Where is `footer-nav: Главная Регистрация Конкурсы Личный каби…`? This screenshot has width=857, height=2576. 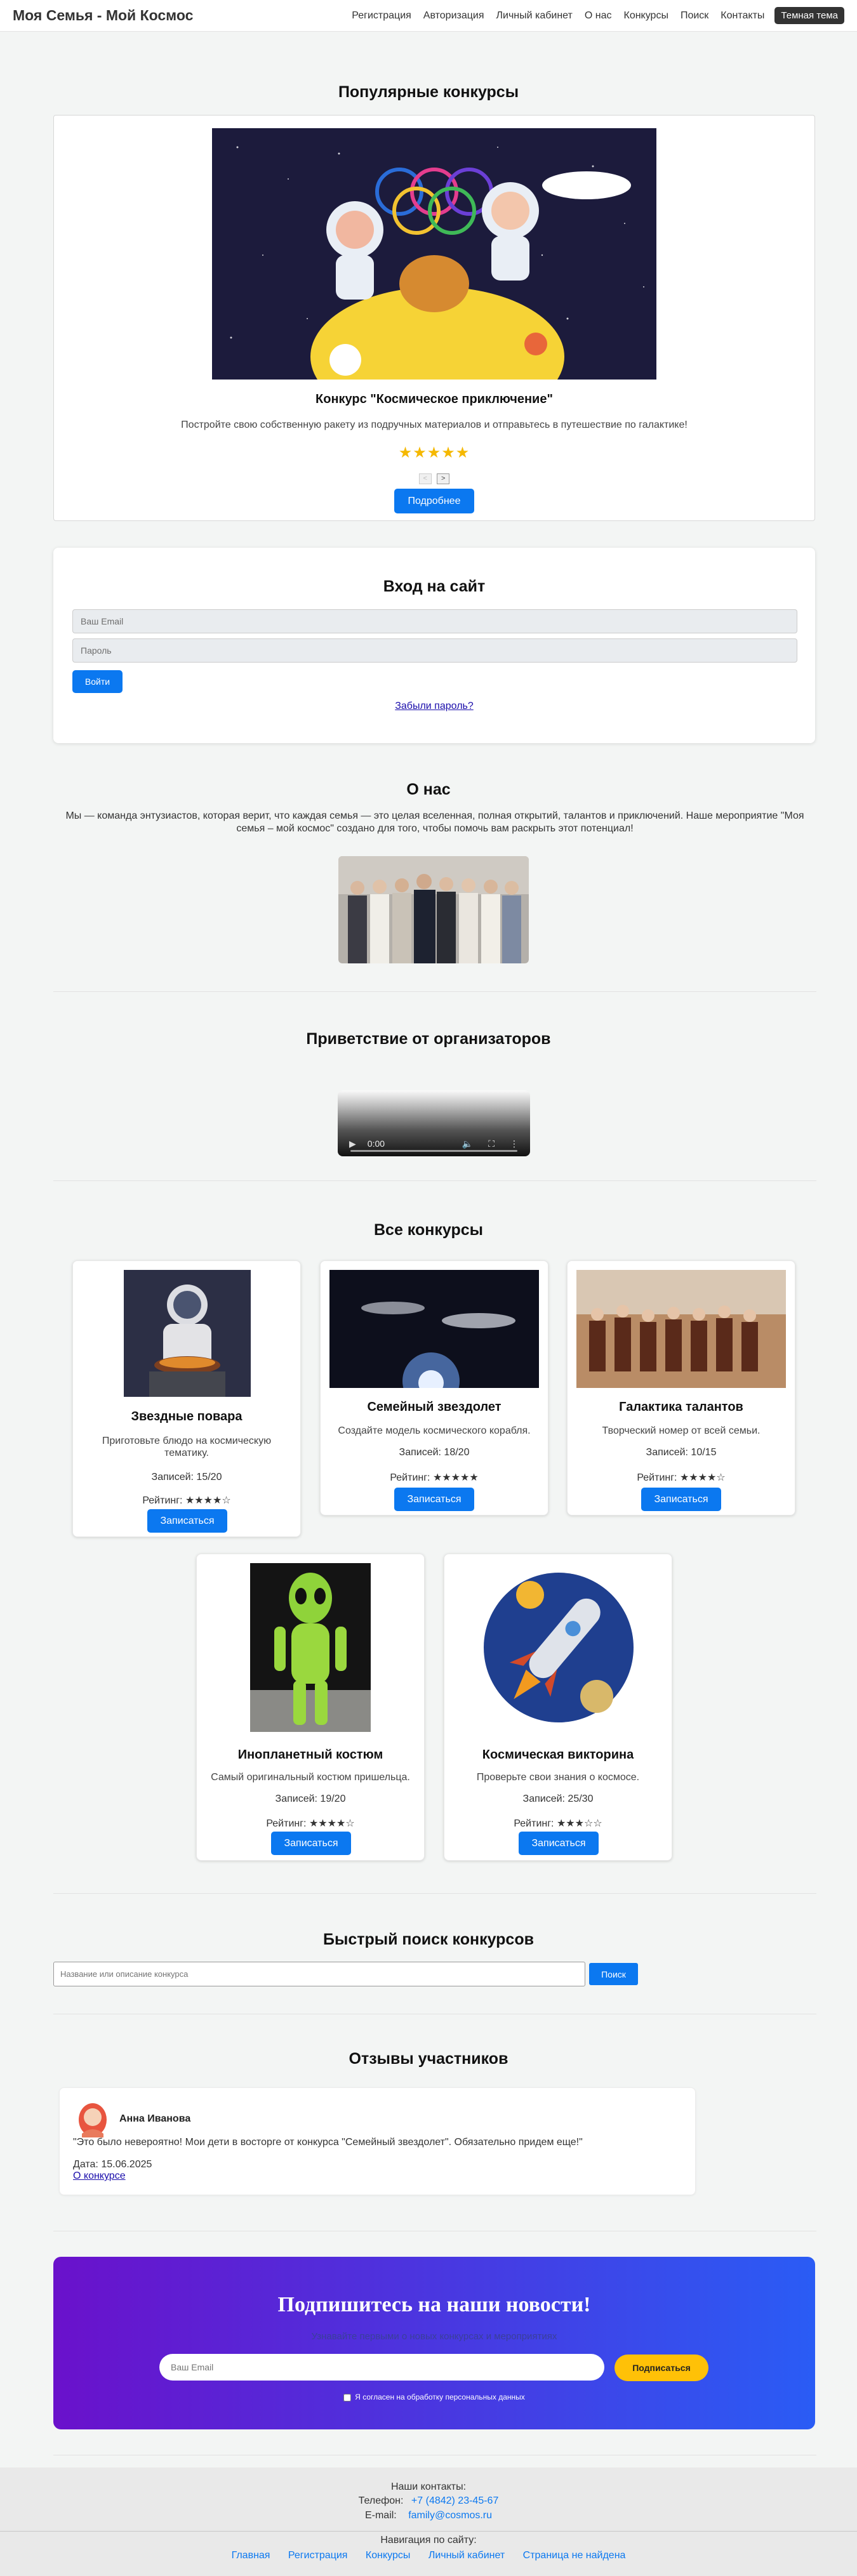
footer-nav: Главная Регистрация Конкурсы Личный каби… is located at coordinates (428, 2556).